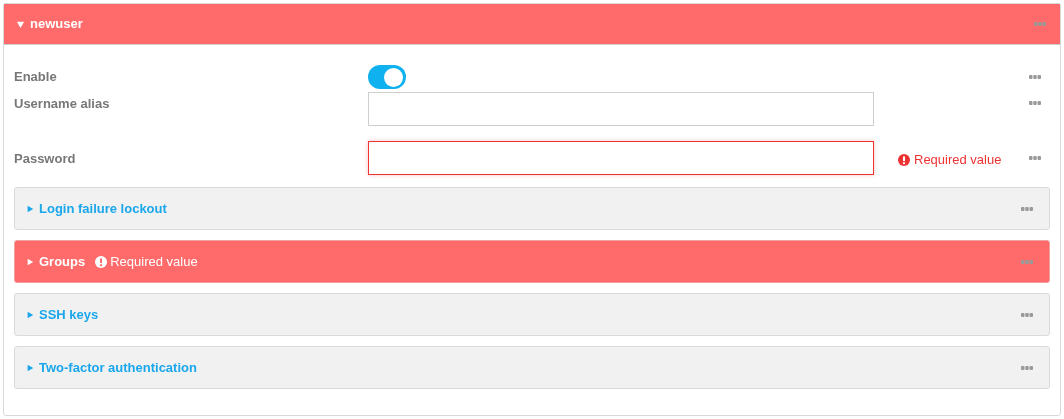  What do you see at coordinates (20, 24) in the screenshot?
I see `caret-down-icon` at bounding box center [20, 24].